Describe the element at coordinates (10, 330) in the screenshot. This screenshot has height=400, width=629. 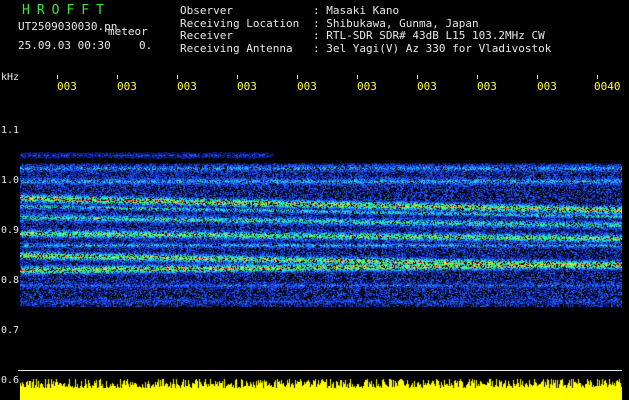
I see `y-tick-label: 0.7` at that location.